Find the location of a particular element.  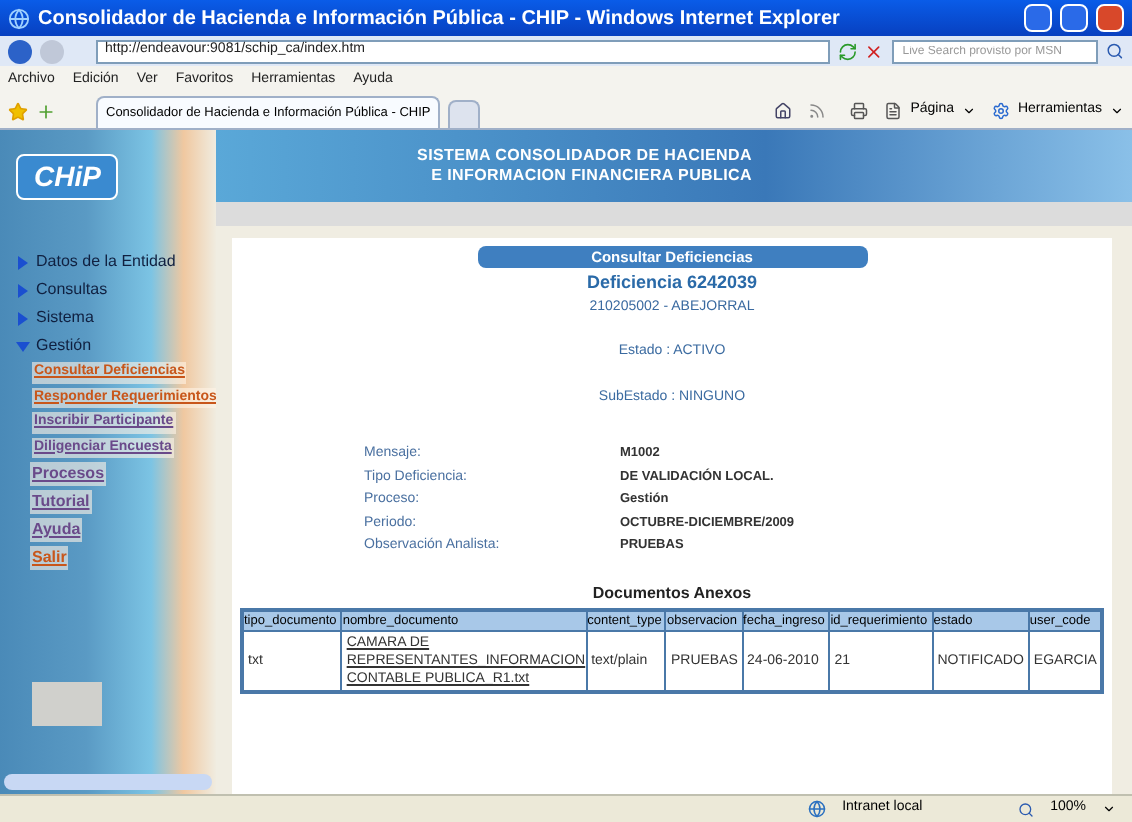

stop-icon is located at coordinates (874, 51).